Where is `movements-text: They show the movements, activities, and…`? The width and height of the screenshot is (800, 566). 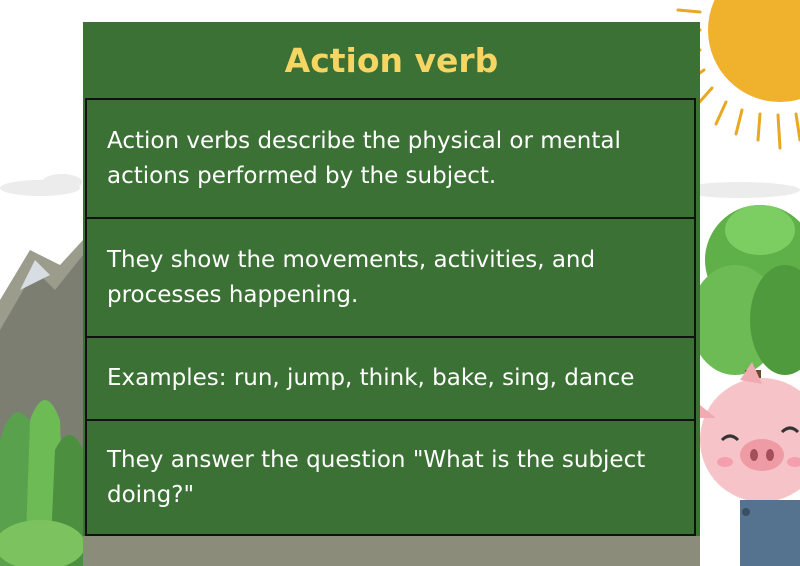 movements-text: They show the movements, activities, and… is located at coordinates (351, 277).